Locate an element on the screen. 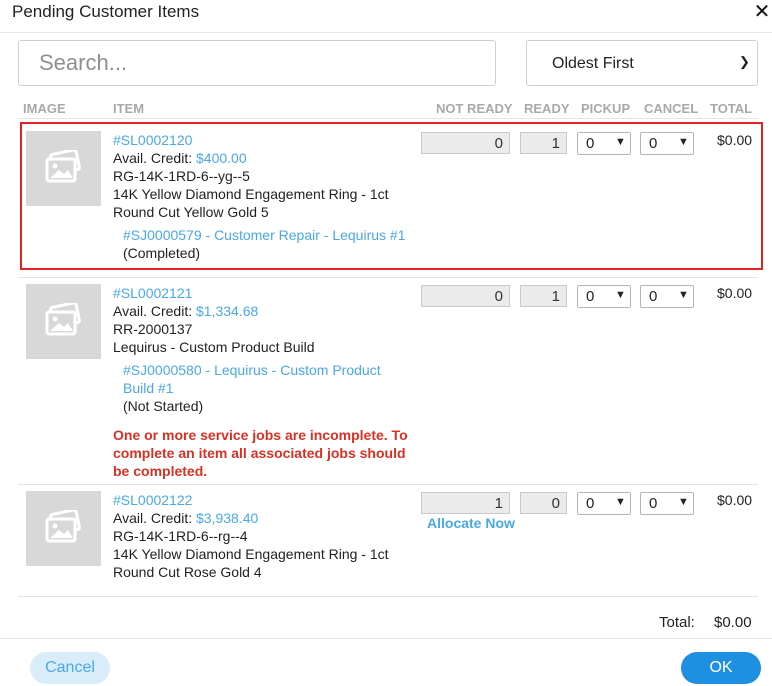 This screenshot has width=772, height=686. job-status: (Not Started) is located at coordinates (163, 406).